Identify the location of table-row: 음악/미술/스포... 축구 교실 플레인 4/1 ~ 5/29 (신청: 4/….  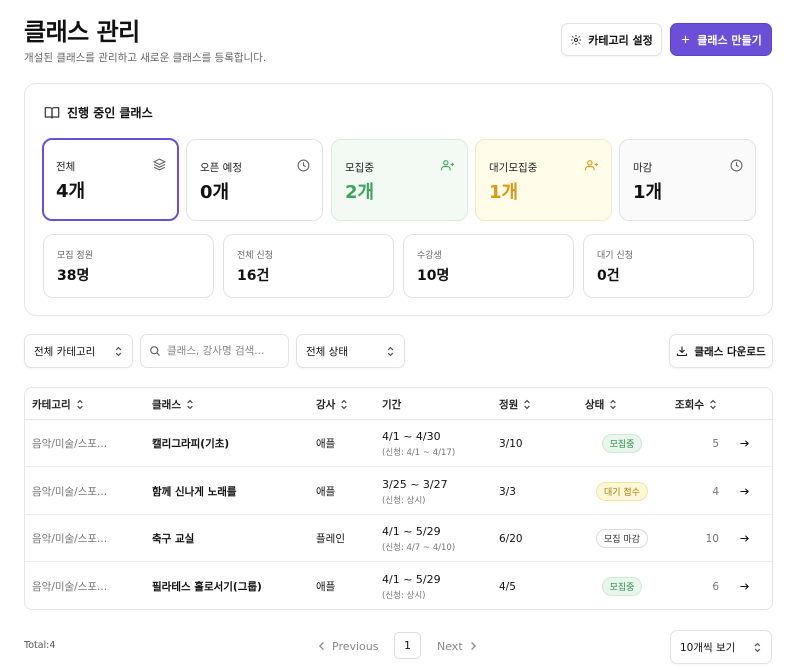
(398, 538).